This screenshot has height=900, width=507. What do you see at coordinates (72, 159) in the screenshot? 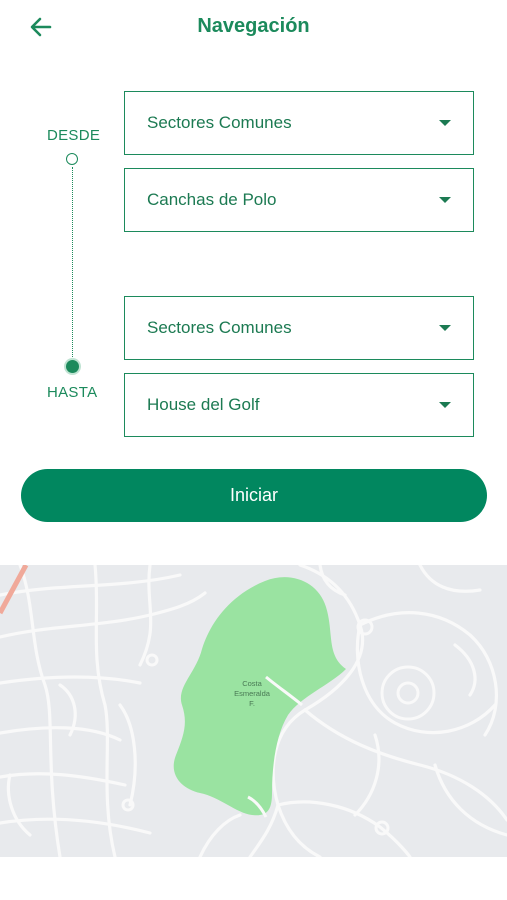
I see `origin-dot-icon` at bounding box center [72, 159].